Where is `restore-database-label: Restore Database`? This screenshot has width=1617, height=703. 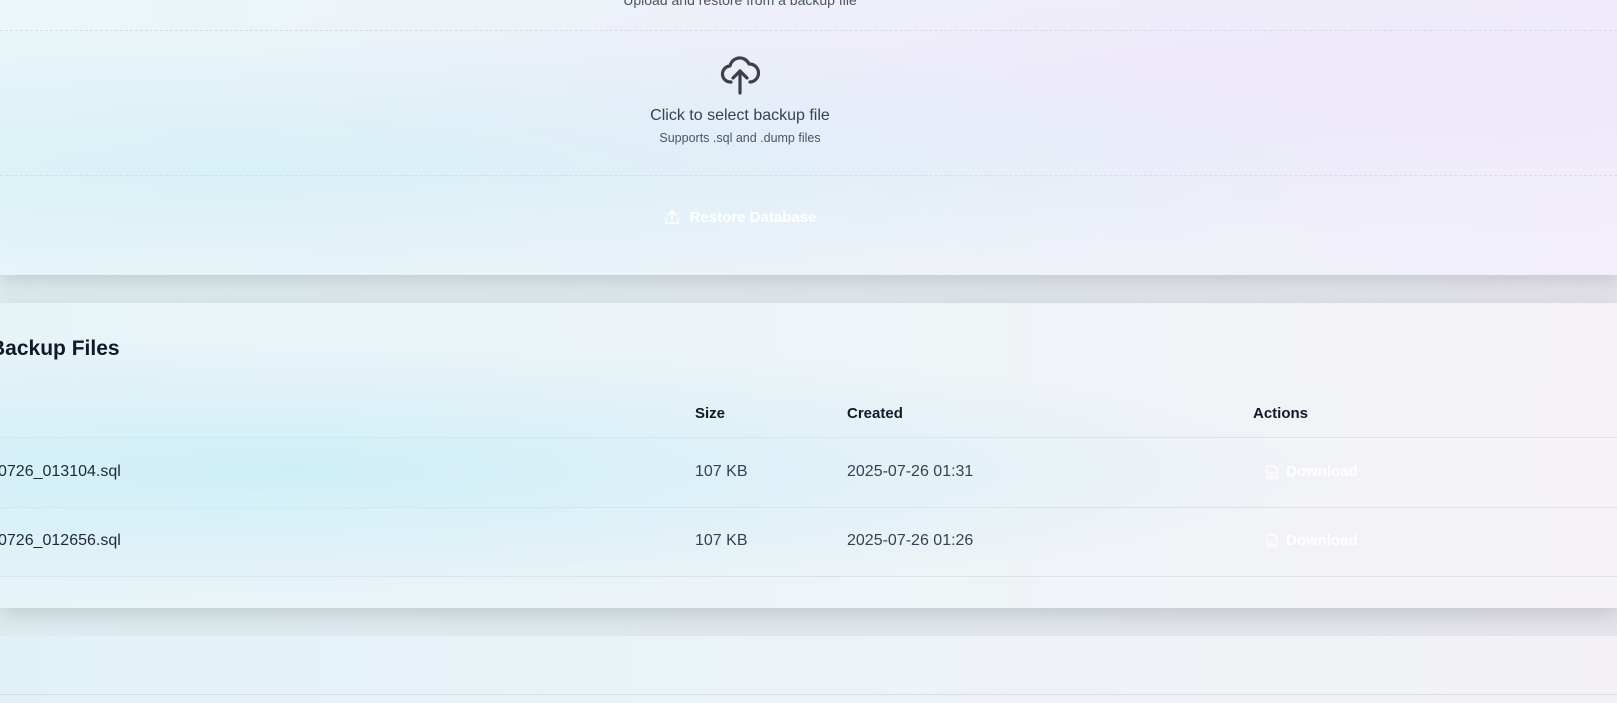
restore-database-label: Restore Database is located at coordinates (753, 217).